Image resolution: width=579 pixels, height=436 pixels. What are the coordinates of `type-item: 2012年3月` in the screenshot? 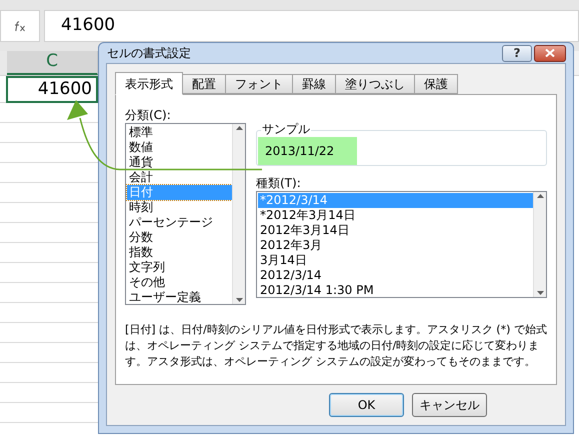 It's located at (395, 245).